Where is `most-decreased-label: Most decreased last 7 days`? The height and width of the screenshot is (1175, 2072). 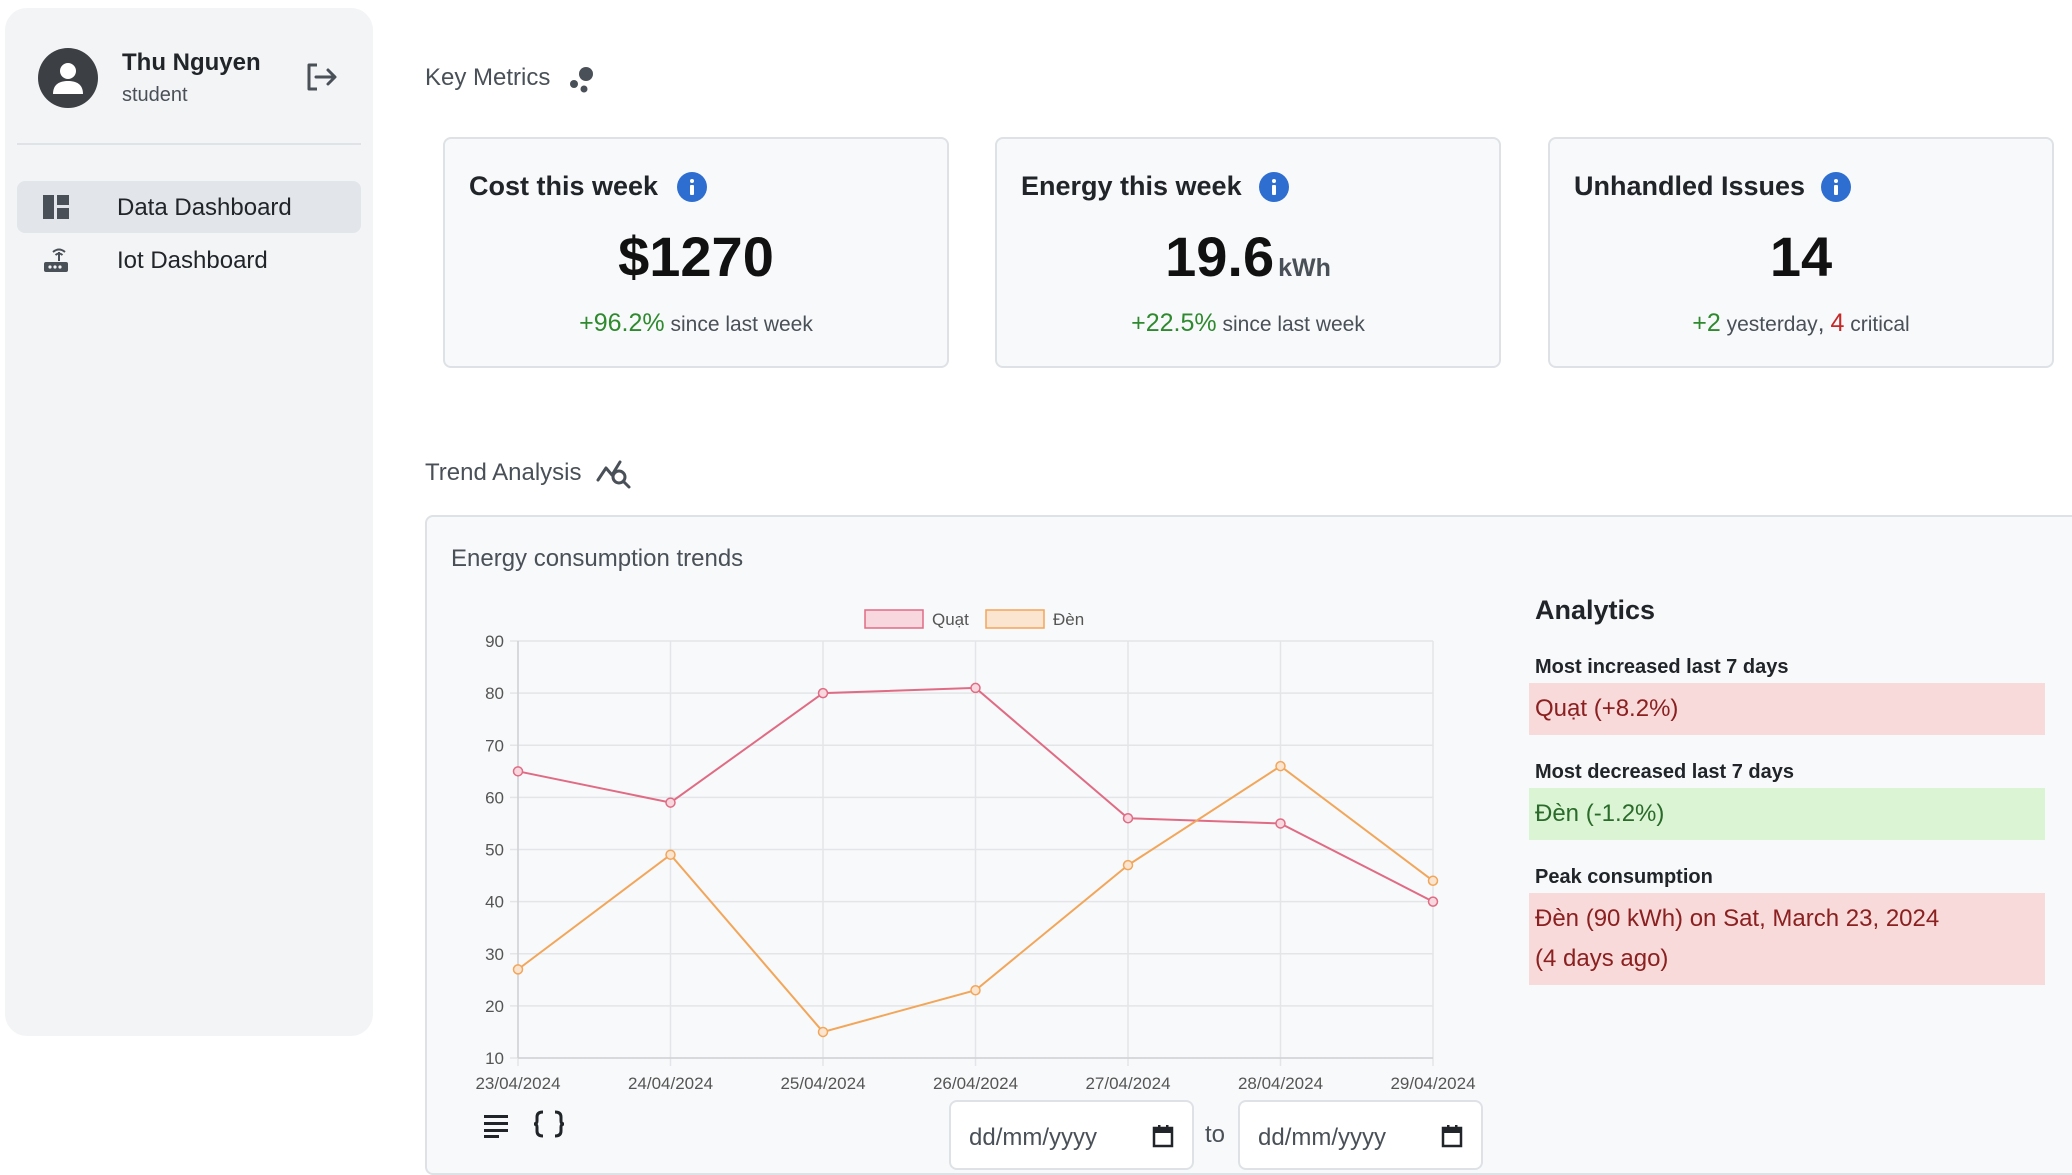 most-decreased-label: Most decreased last 7 days is located at coordinates (1665, 772).